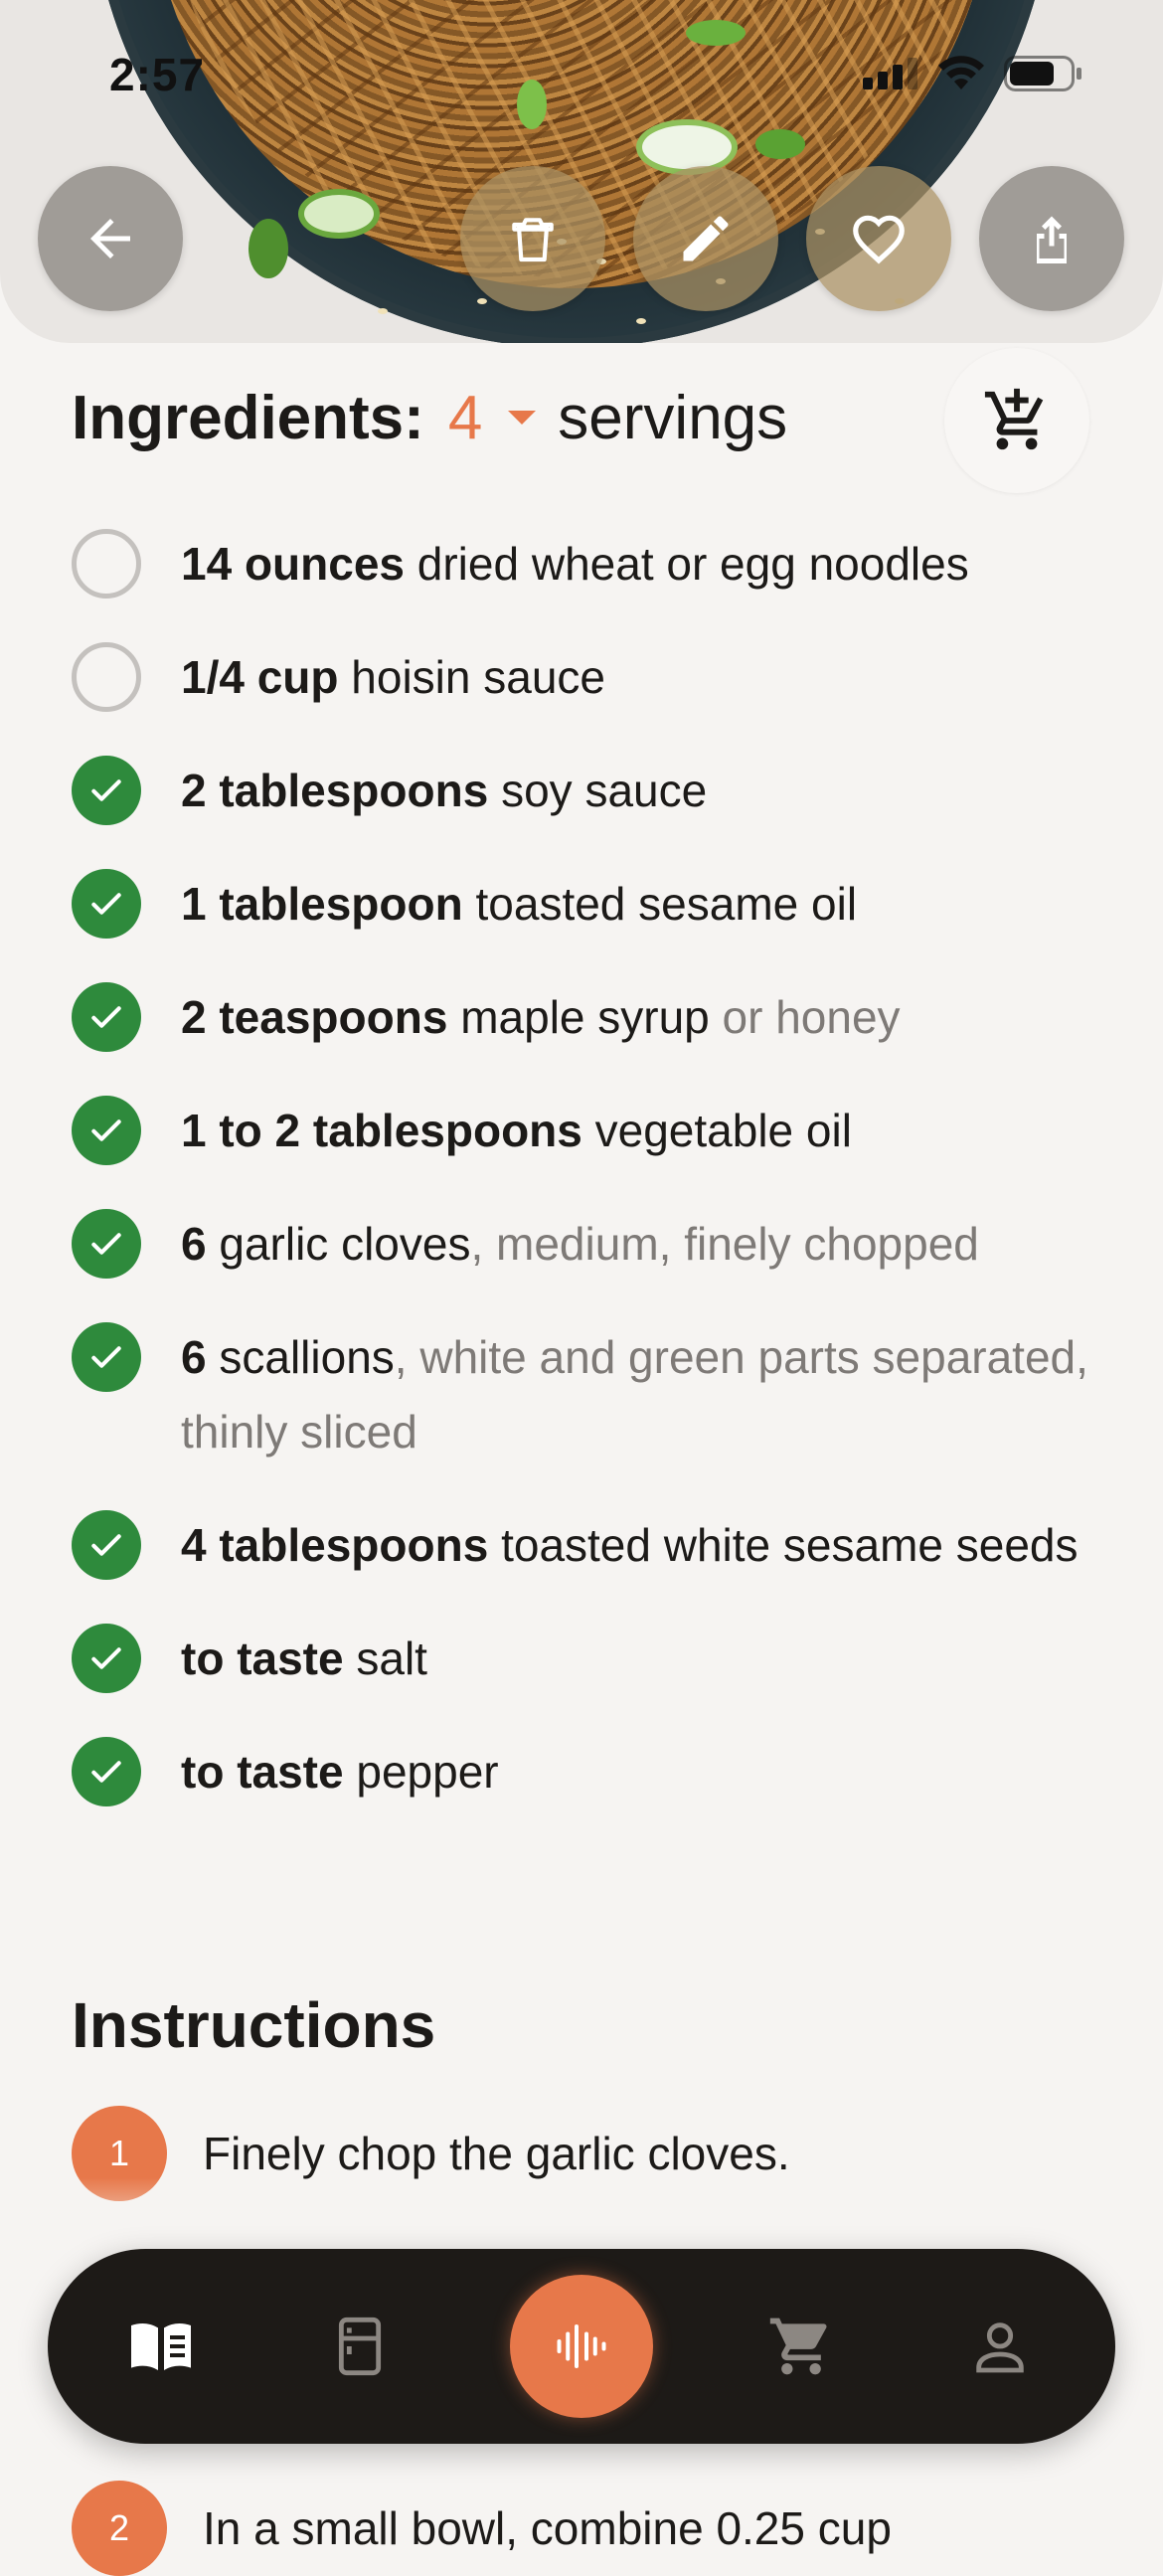 The width and height of the screenshot is (1163, 2576). I want to click on trash-icon, so click(533, 240).